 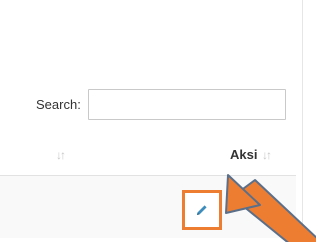 I want to click on search-row: Search:, so click(x=158, y=106).